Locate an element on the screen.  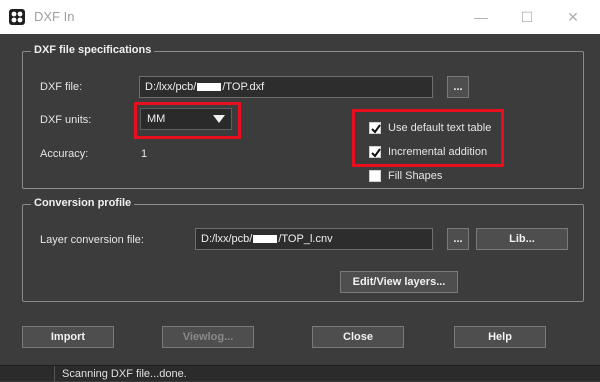
layer-file-path-end: /TOP_l.cnv is located at coordinates (305, 239).